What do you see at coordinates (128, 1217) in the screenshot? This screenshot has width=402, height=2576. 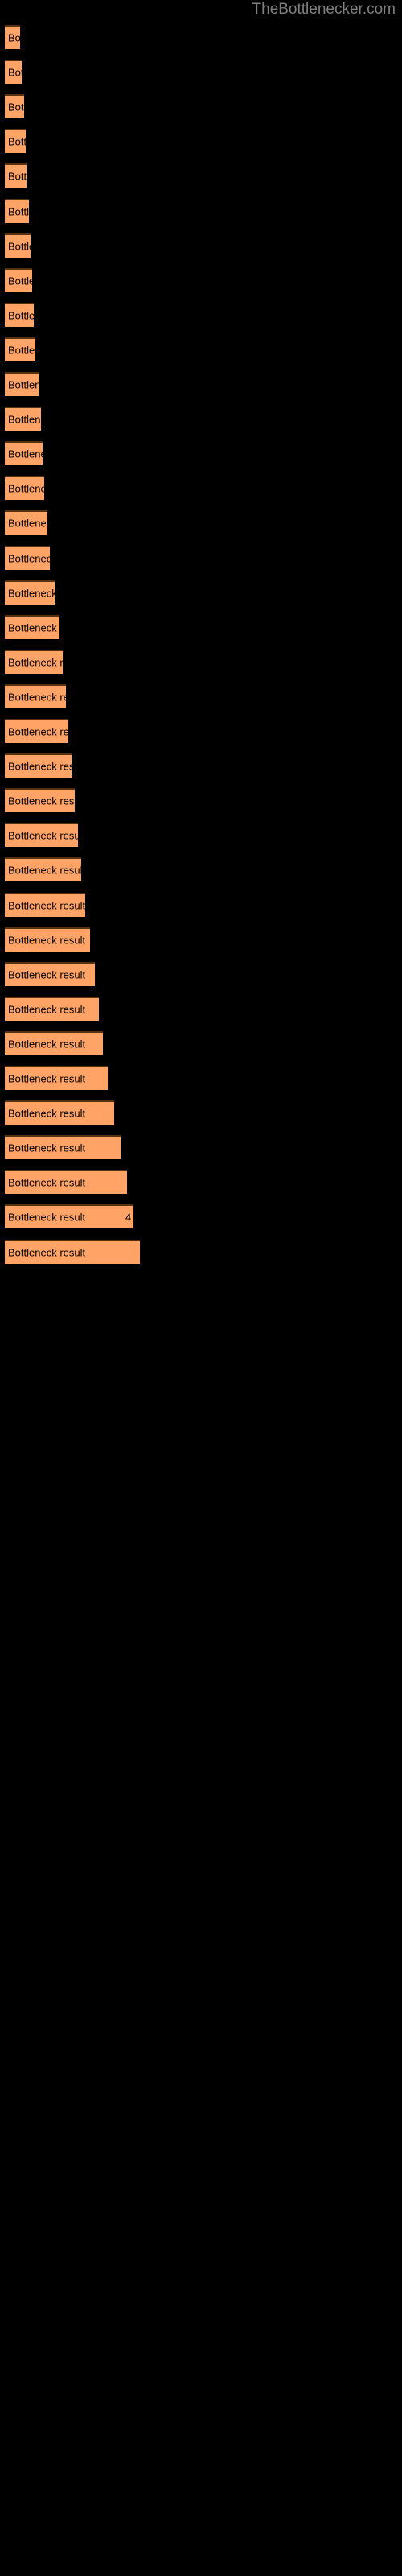 I see `bar-value: 4` at bounding box center [128, 1217].